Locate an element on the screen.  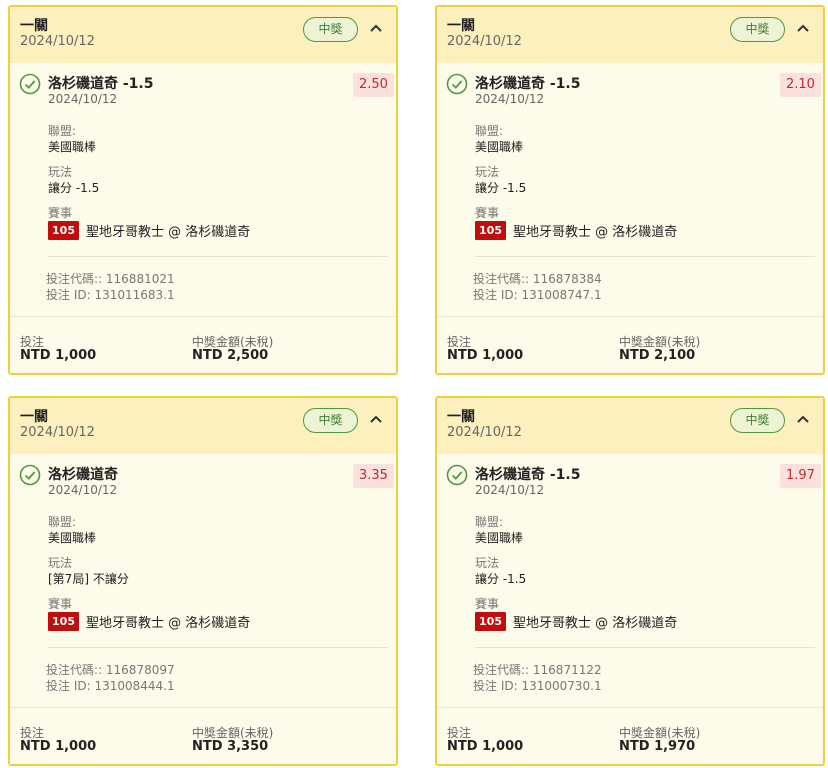
payout-value: NTD 3,350 is located at coordinates (230, 746).